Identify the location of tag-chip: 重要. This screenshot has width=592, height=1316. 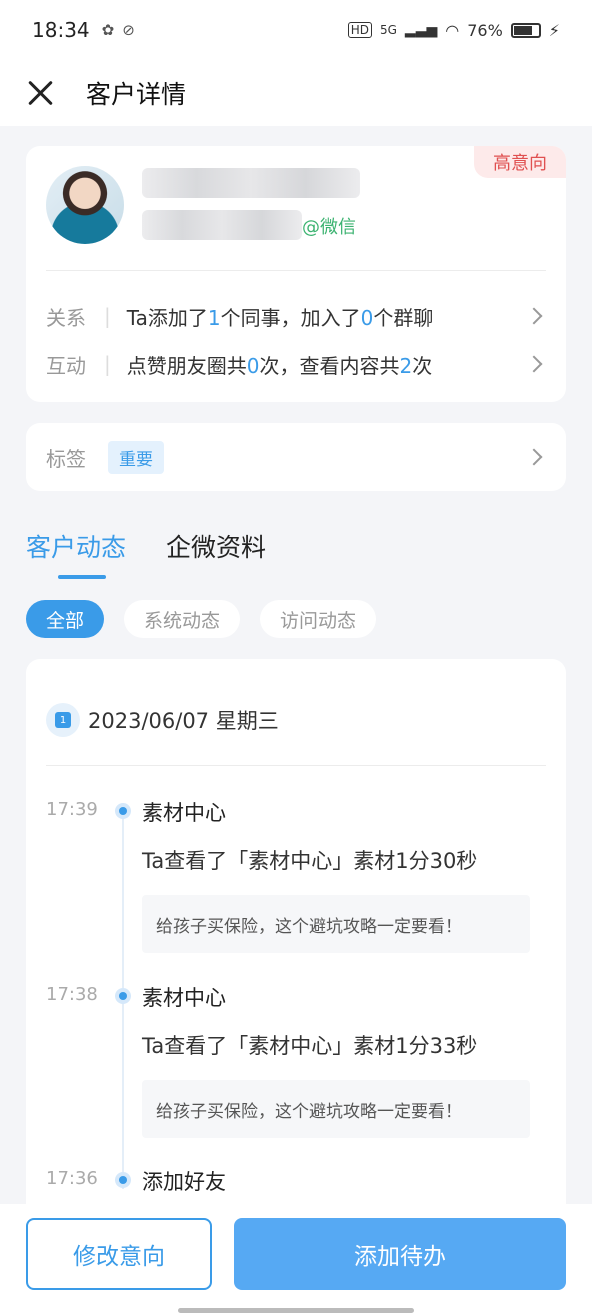
(136, 457).